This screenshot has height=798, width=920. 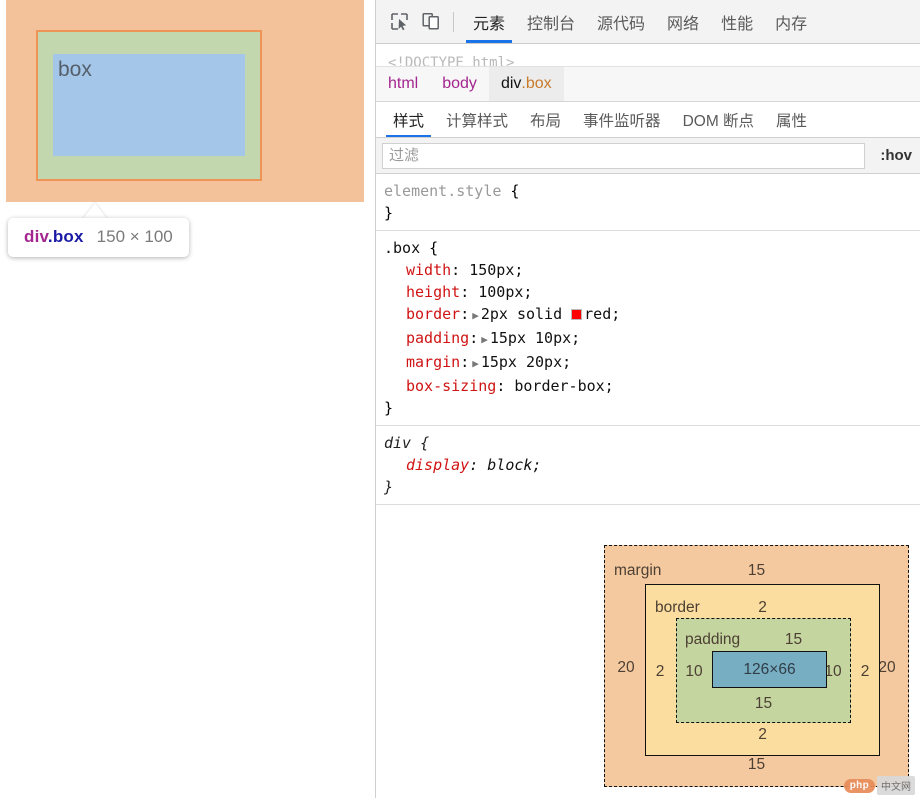 I want to click on devtools-toolbar: 元素 控制台 源代码 网络 性能 内存, so click(x=648, y=22).